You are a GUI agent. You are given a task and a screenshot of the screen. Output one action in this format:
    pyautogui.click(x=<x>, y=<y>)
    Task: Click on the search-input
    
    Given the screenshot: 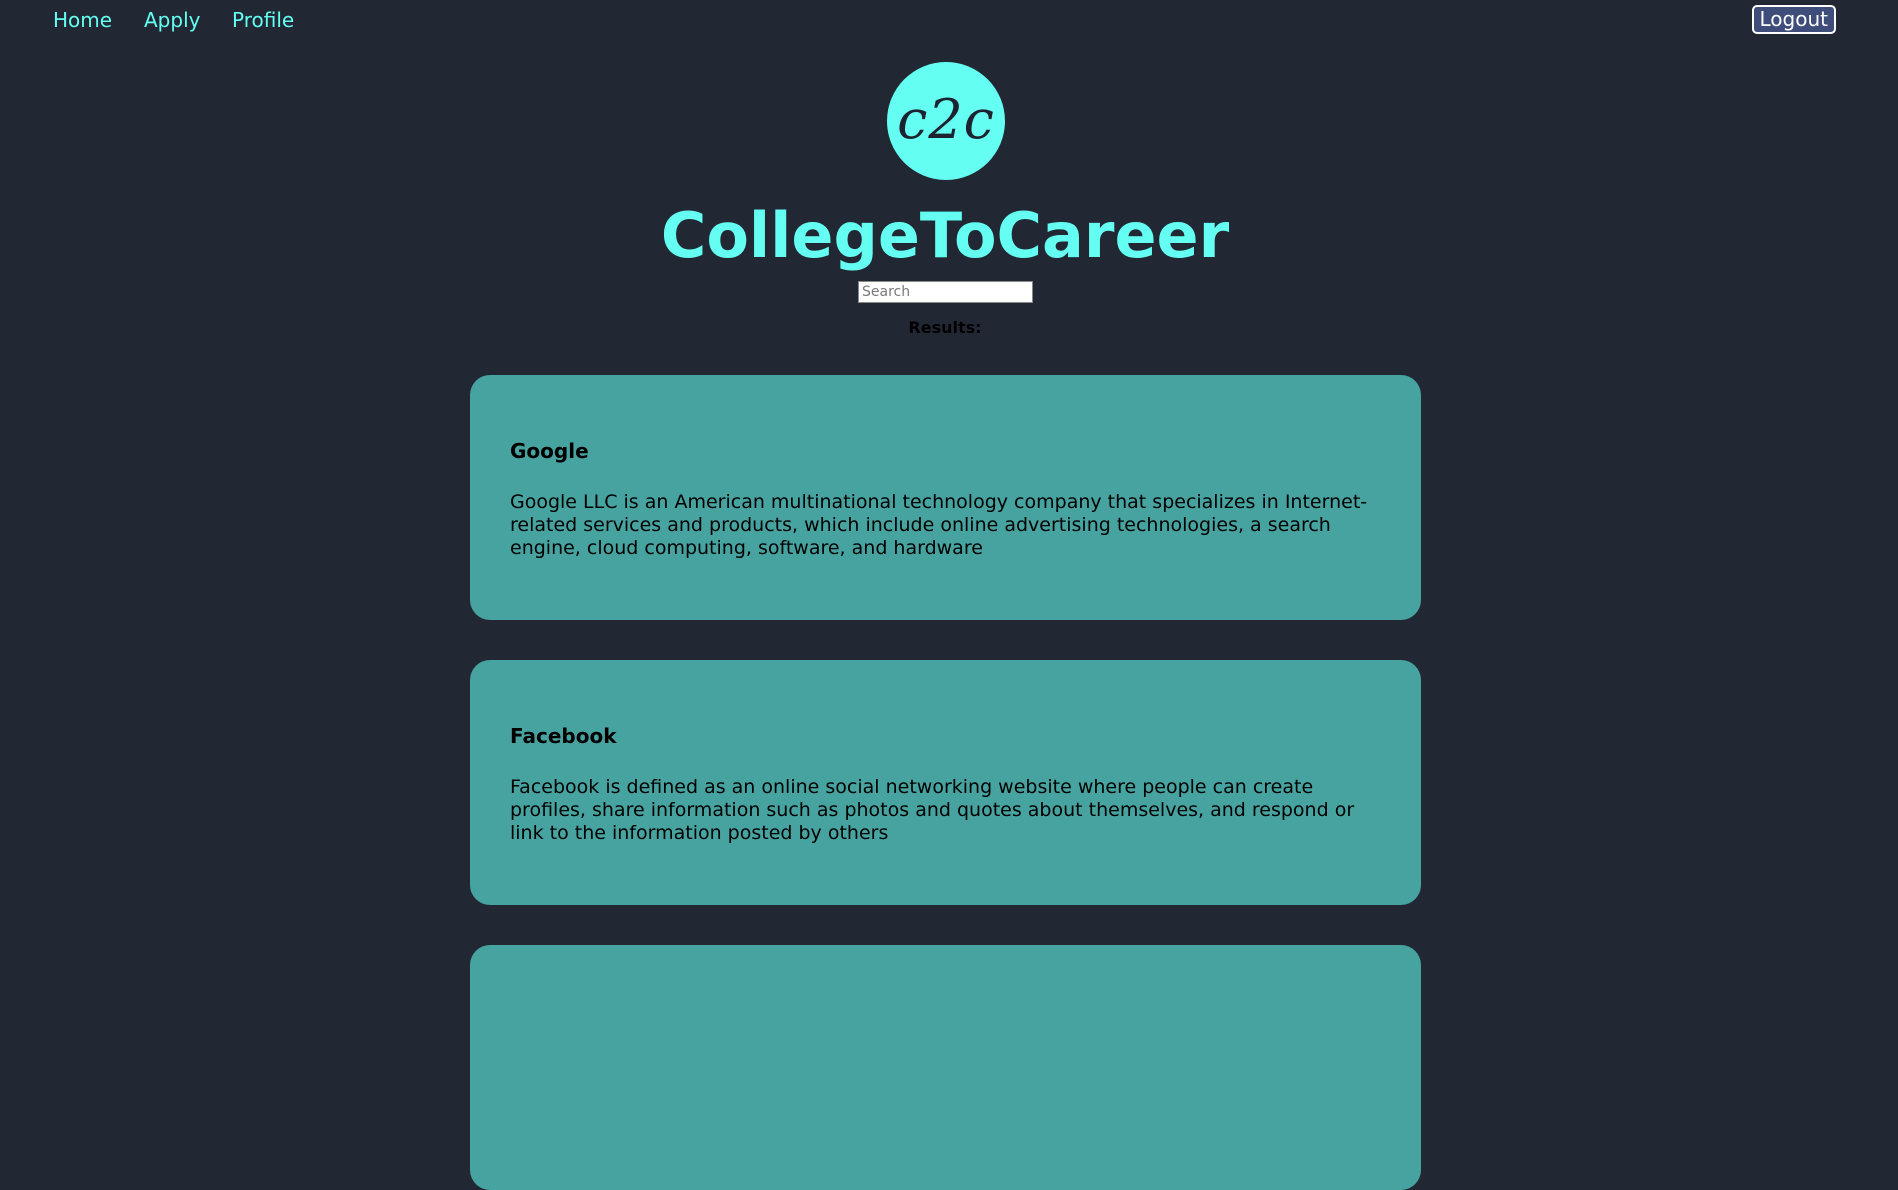 What is the action you would take?
    pyautogui.click(x=945, y=292)
    